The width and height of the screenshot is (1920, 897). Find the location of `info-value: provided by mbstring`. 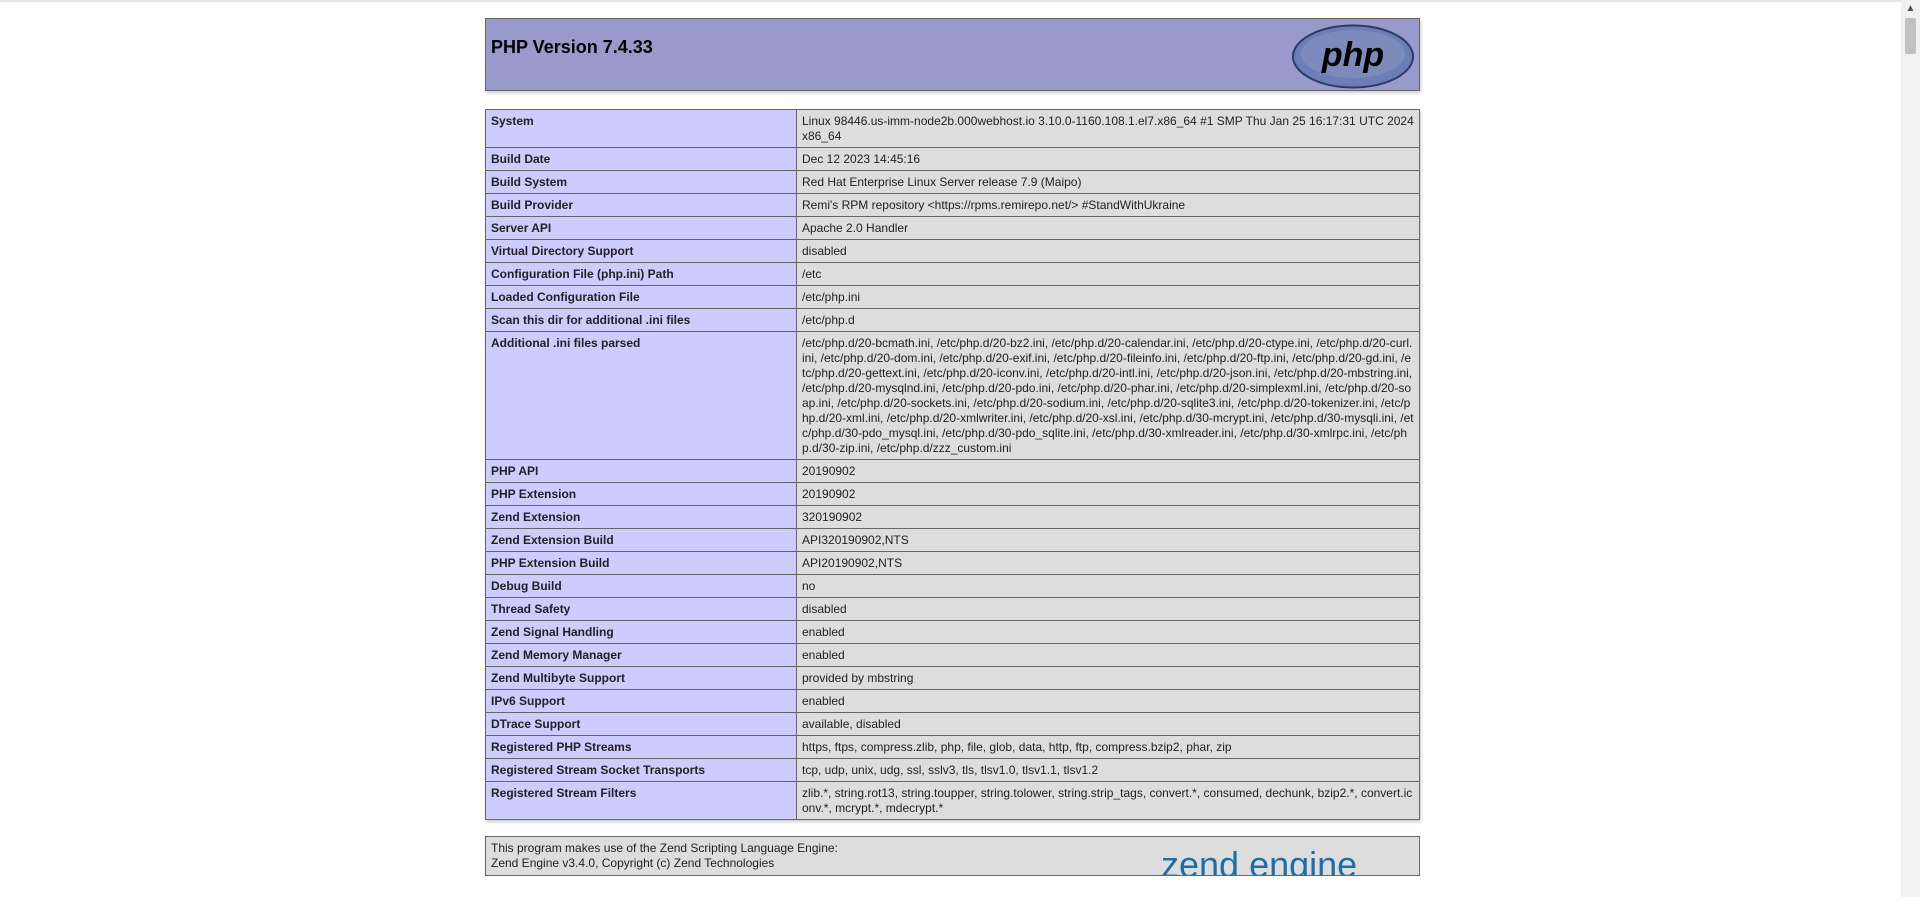

info-value: provided by mbstring is located at coordinates (1108, 678).